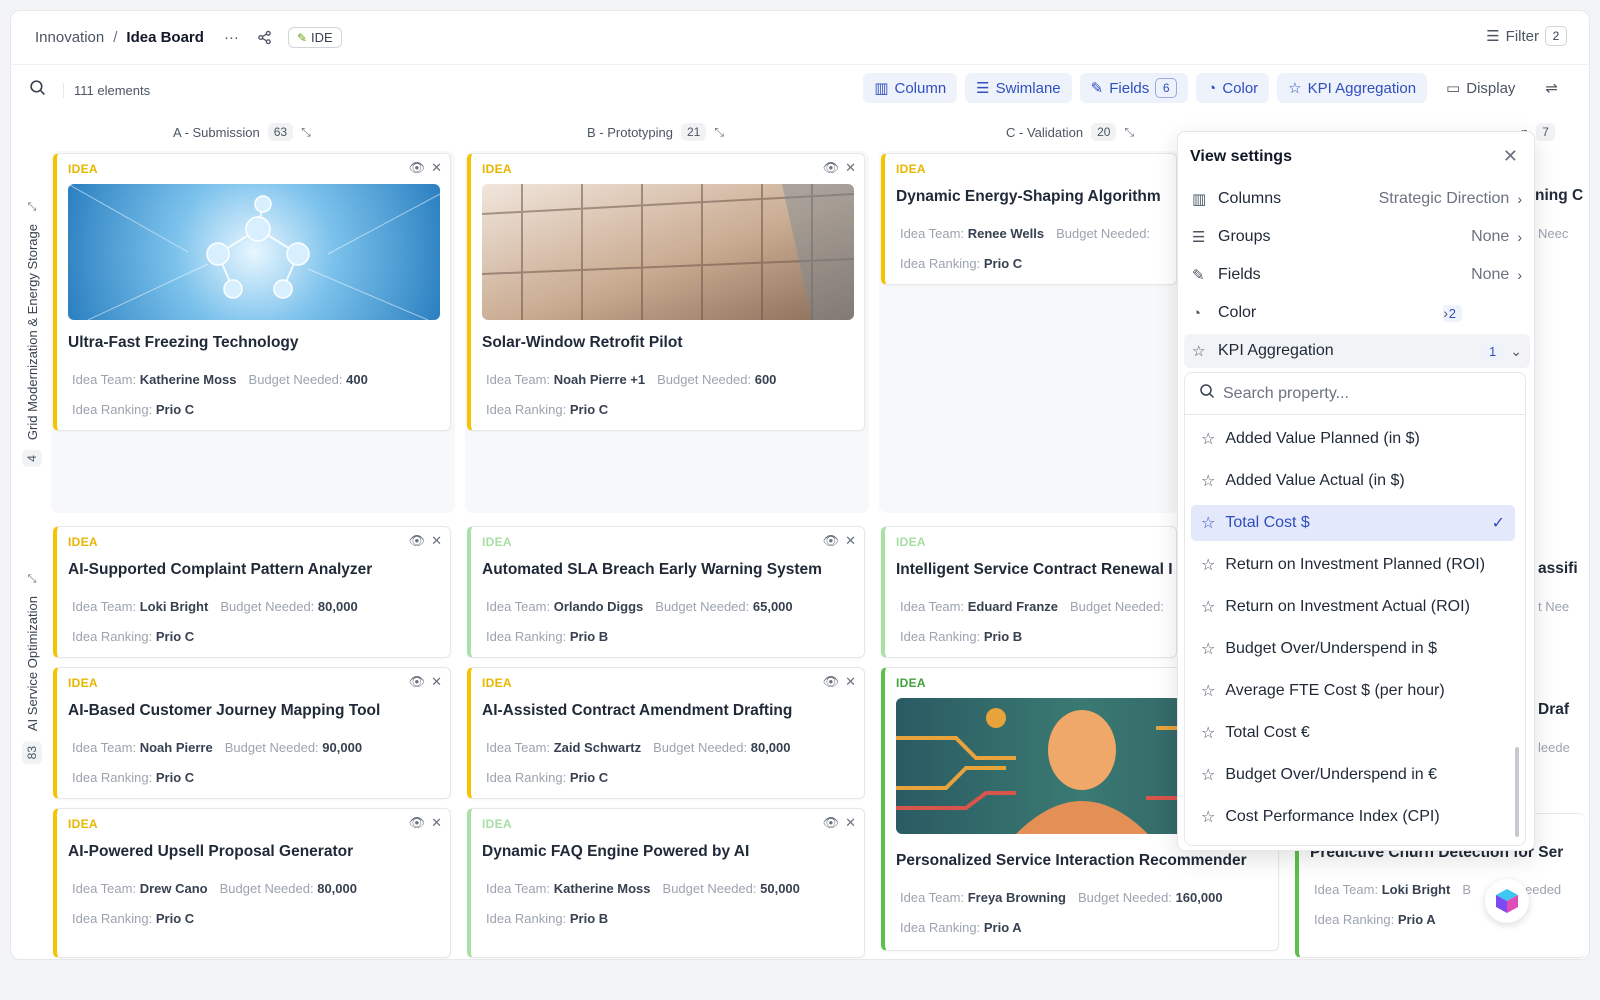  Describe the element at coordinates (1357, 199) in the screenshot. I see `setting-columns: ▥ Columns Strategic Direction ›` at that location.